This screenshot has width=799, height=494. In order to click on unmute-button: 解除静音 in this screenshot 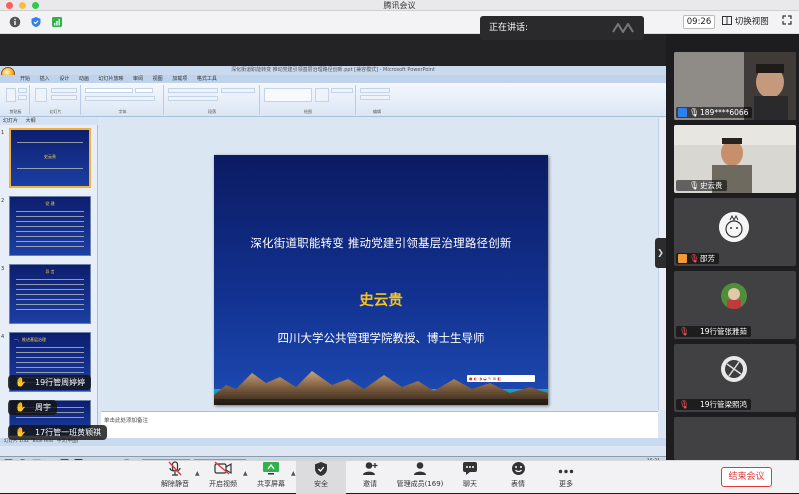, I will do `click(175, 477)`.